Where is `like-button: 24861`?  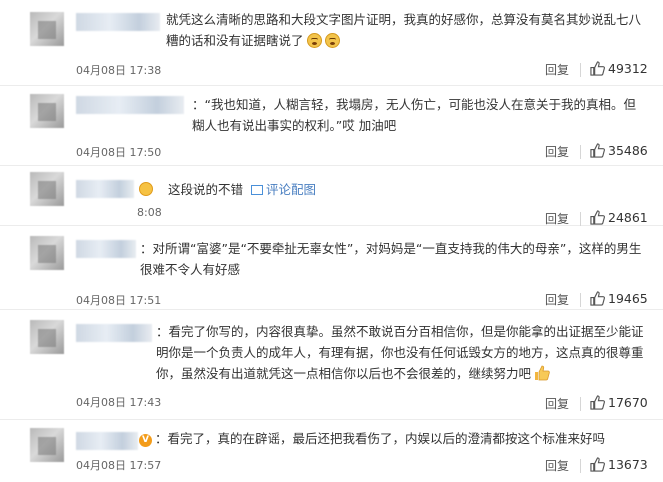
like-button: 24861 is located at coordinates (619, 217).